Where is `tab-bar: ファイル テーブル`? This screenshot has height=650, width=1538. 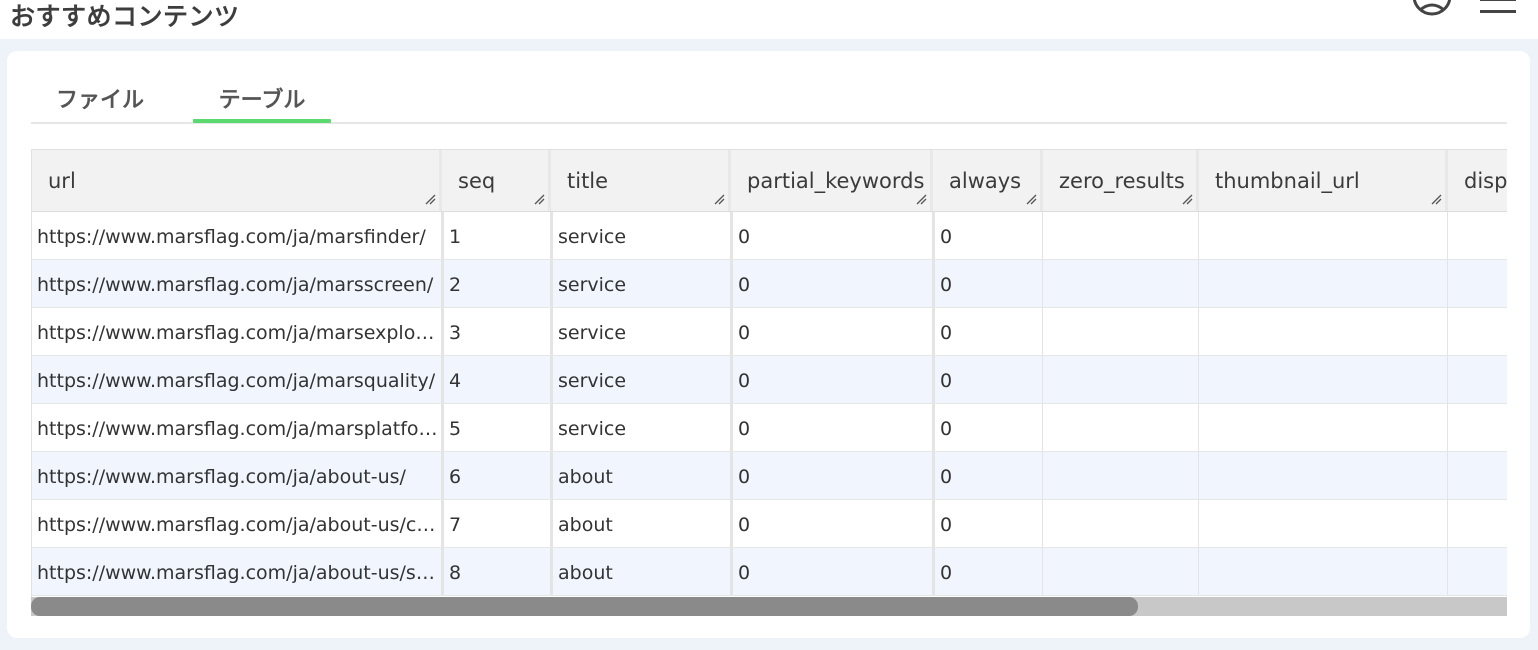
tab-bar: ファイル テーブル is located at coordinates (769, 104).